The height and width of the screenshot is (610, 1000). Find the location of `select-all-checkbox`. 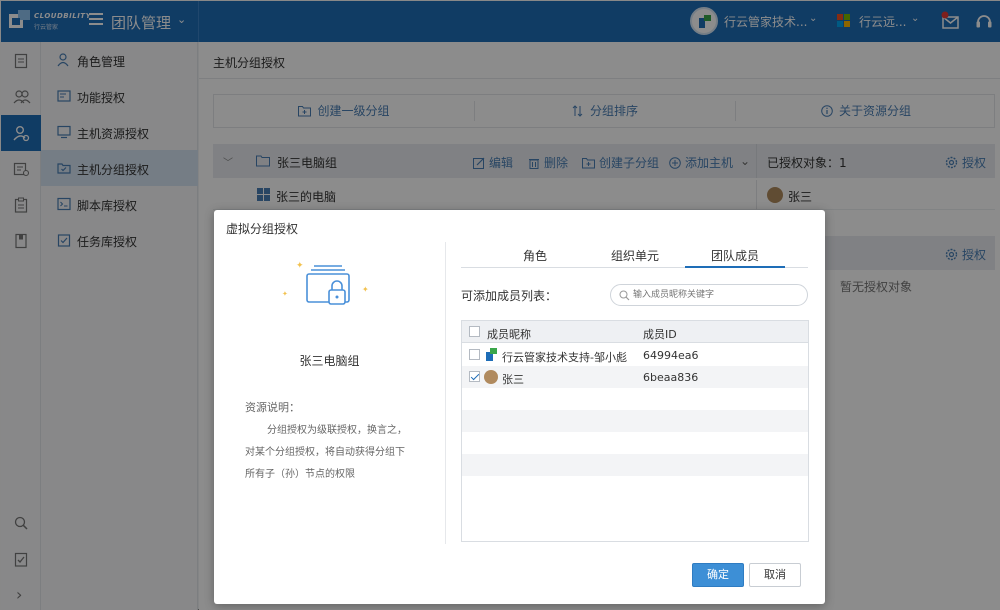

select-all-checkbox is located at coordinates (474, 331).